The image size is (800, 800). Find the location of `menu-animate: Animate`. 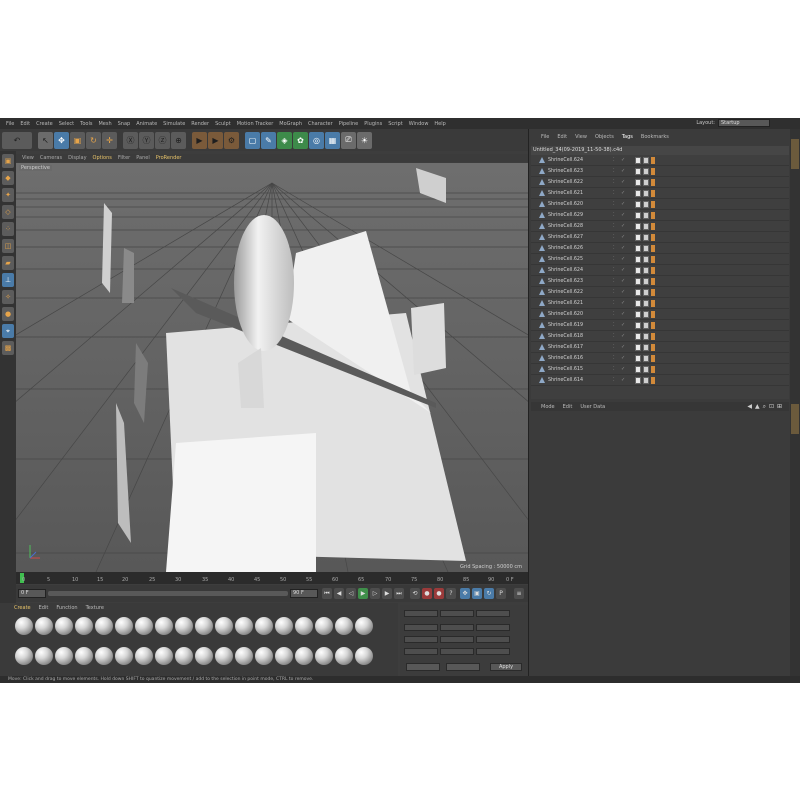

menu-animate: Animate is located at coordinates (146, 124).